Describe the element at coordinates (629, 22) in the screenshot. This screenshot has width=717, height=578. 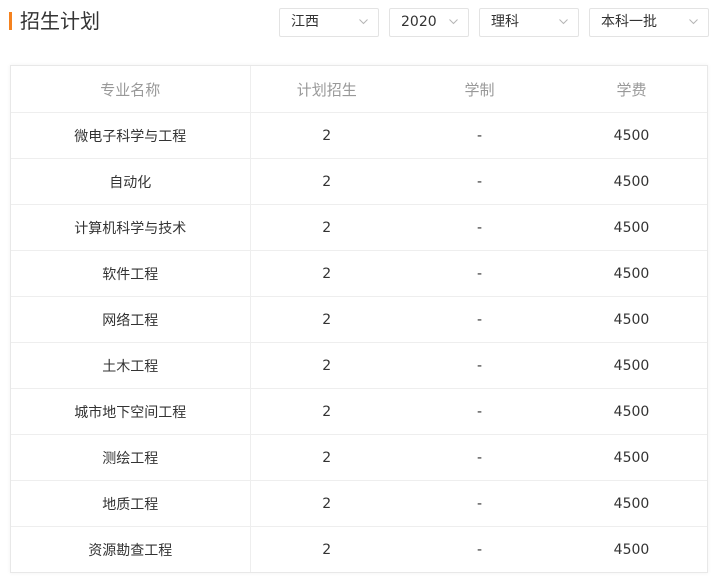
I see `batch-select-value: 本科一批` at that location.